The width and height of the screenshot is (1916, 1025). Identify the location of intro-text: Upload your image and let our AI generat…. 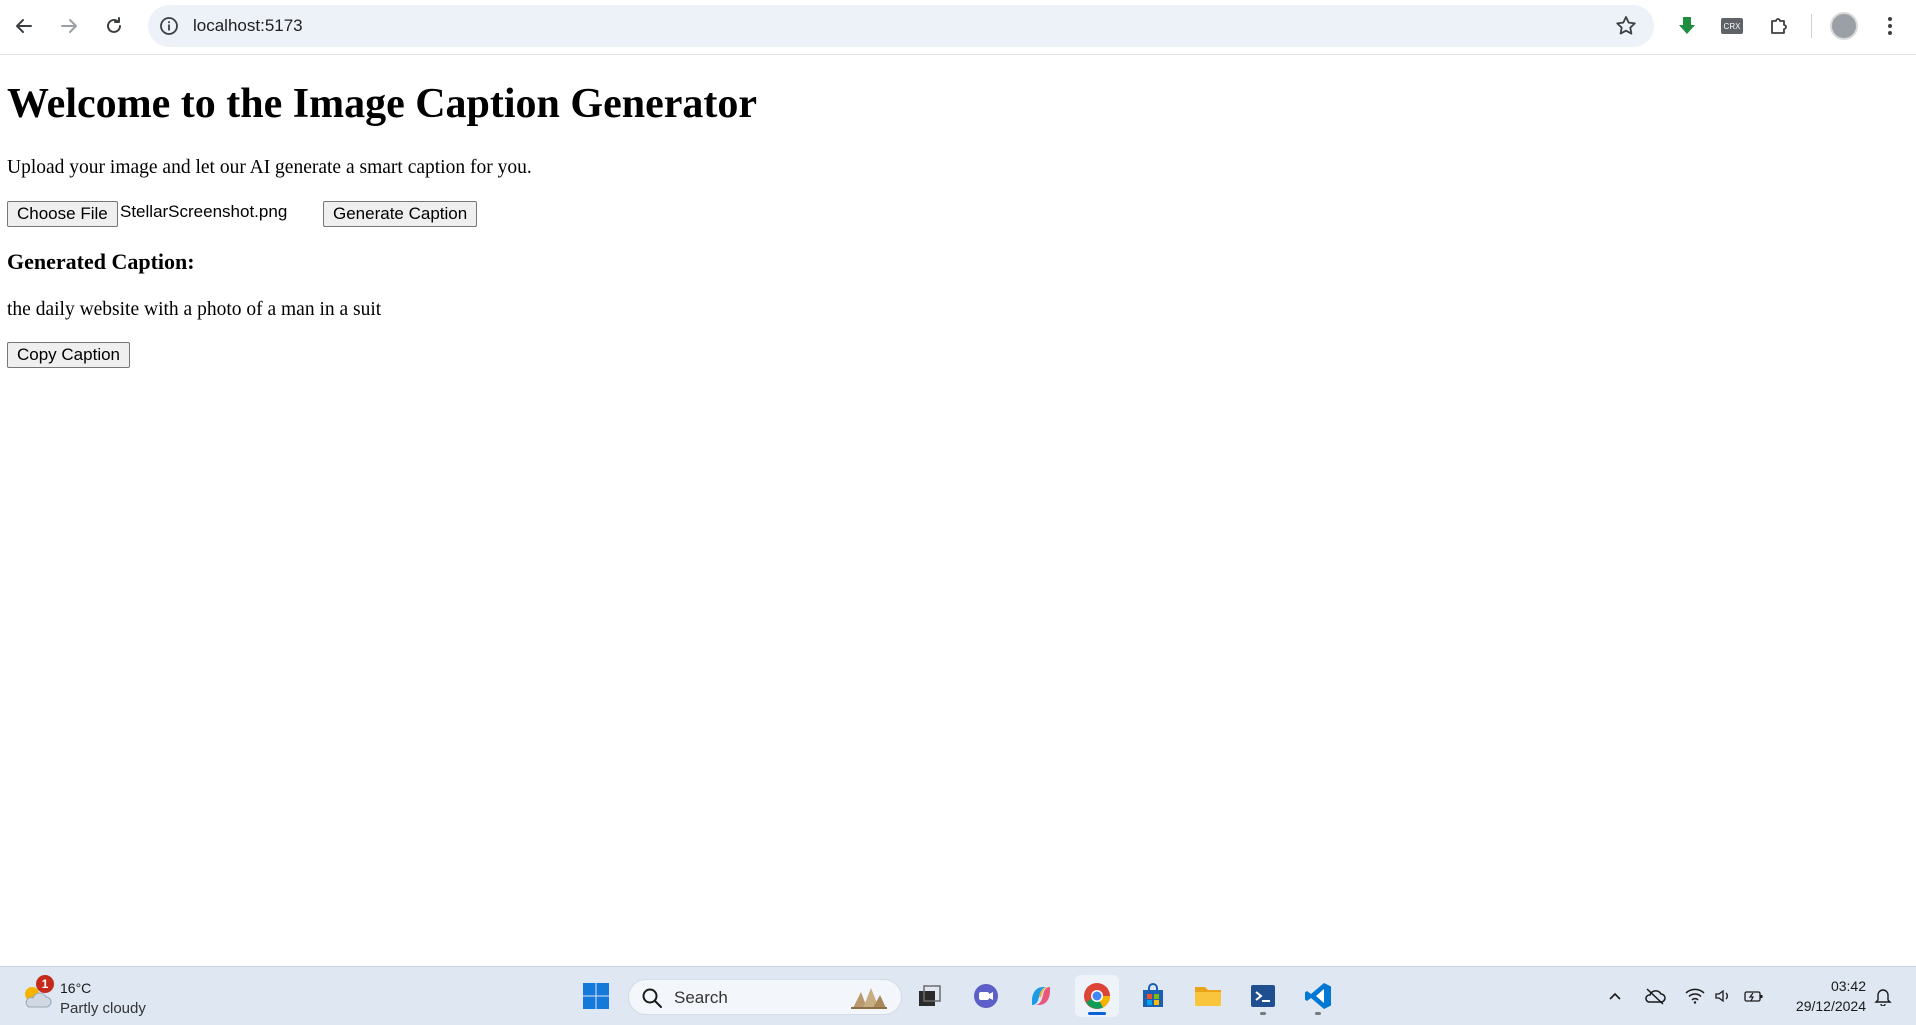
(269, 167).